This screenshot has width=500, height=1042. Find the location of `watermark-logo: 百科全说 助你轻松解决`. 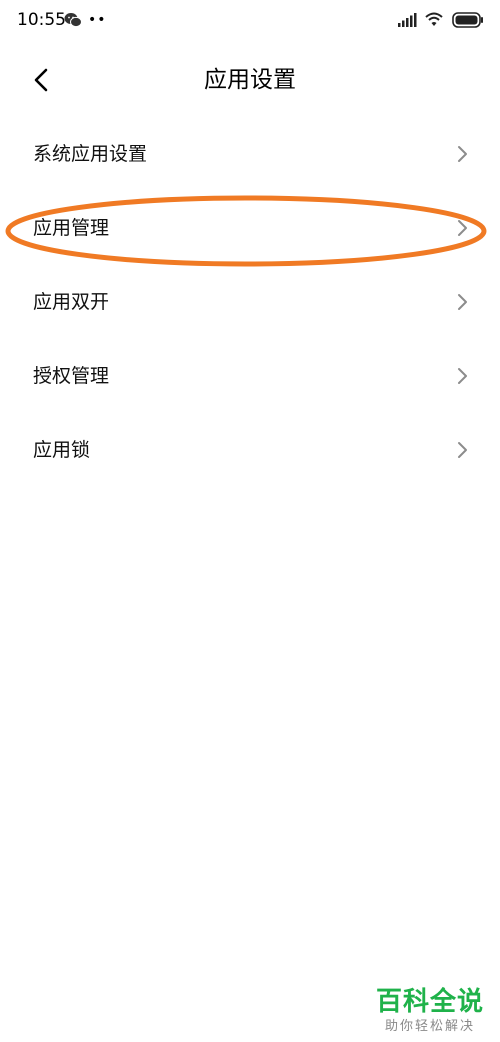

watermark-logo: 百科全说 助你轻松解决 is located at coordinates (430, 1011).